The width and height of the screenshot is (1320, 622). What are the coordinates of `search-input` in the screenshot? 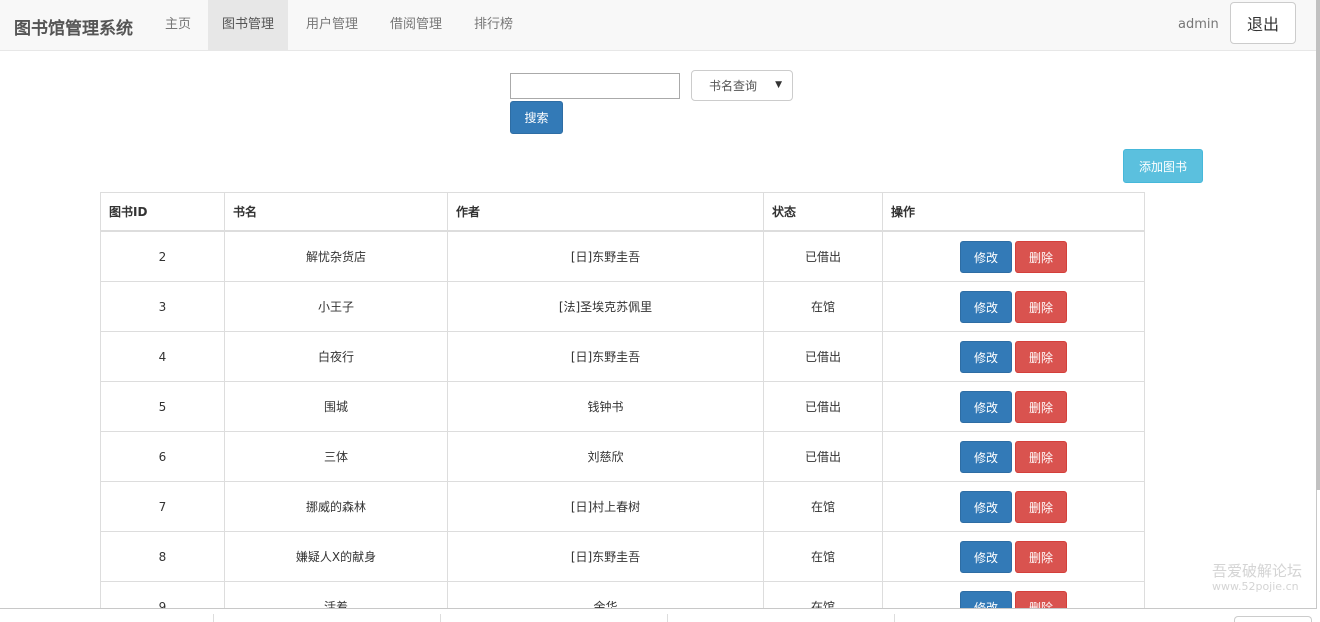 It's located at (595, 86).